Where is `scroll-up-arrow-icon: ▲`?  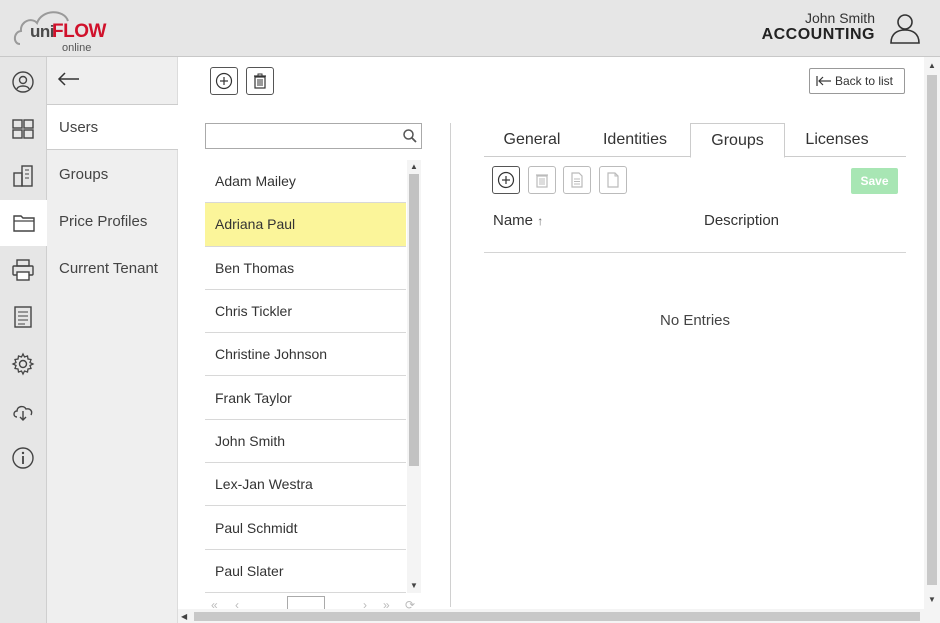
scroll-up-arrow-icon: ▲ is located at coordinates (414, 166).